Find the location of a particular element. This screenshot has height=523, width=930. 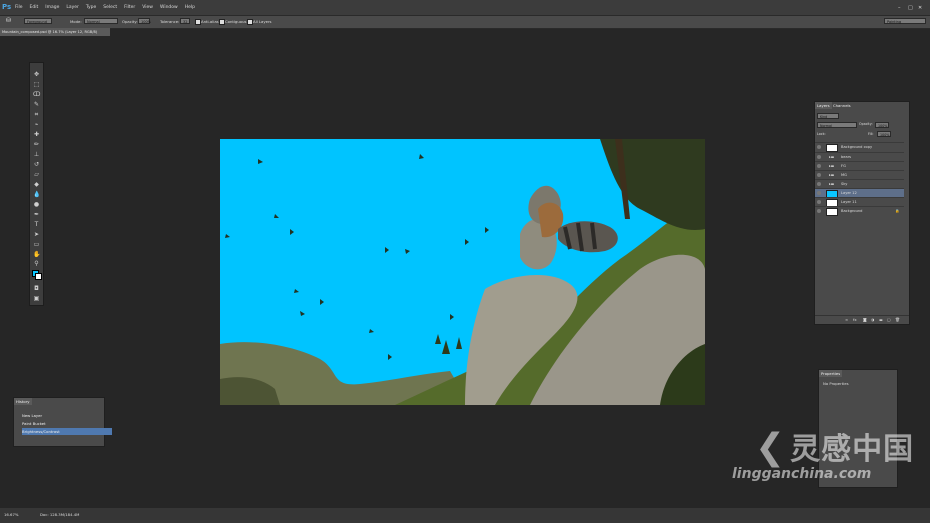

tab-channels: Channels is located at coordinates (842, 105).